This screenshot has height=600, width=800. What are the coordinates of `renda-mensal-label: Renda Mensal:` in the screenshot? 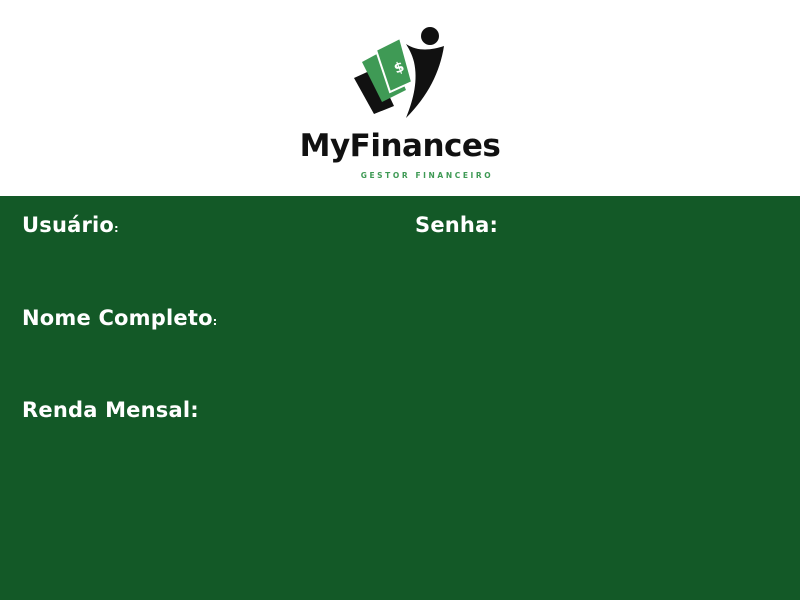 It's located at (110, 410).